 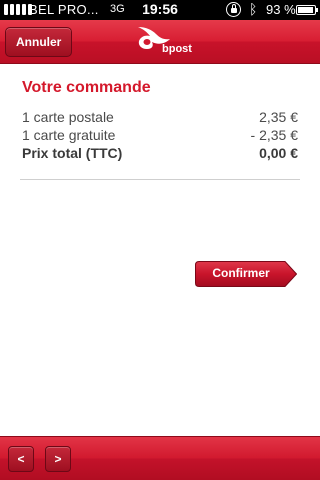 I want to click on orientation-lock-icon, so click(x=233, y=9).